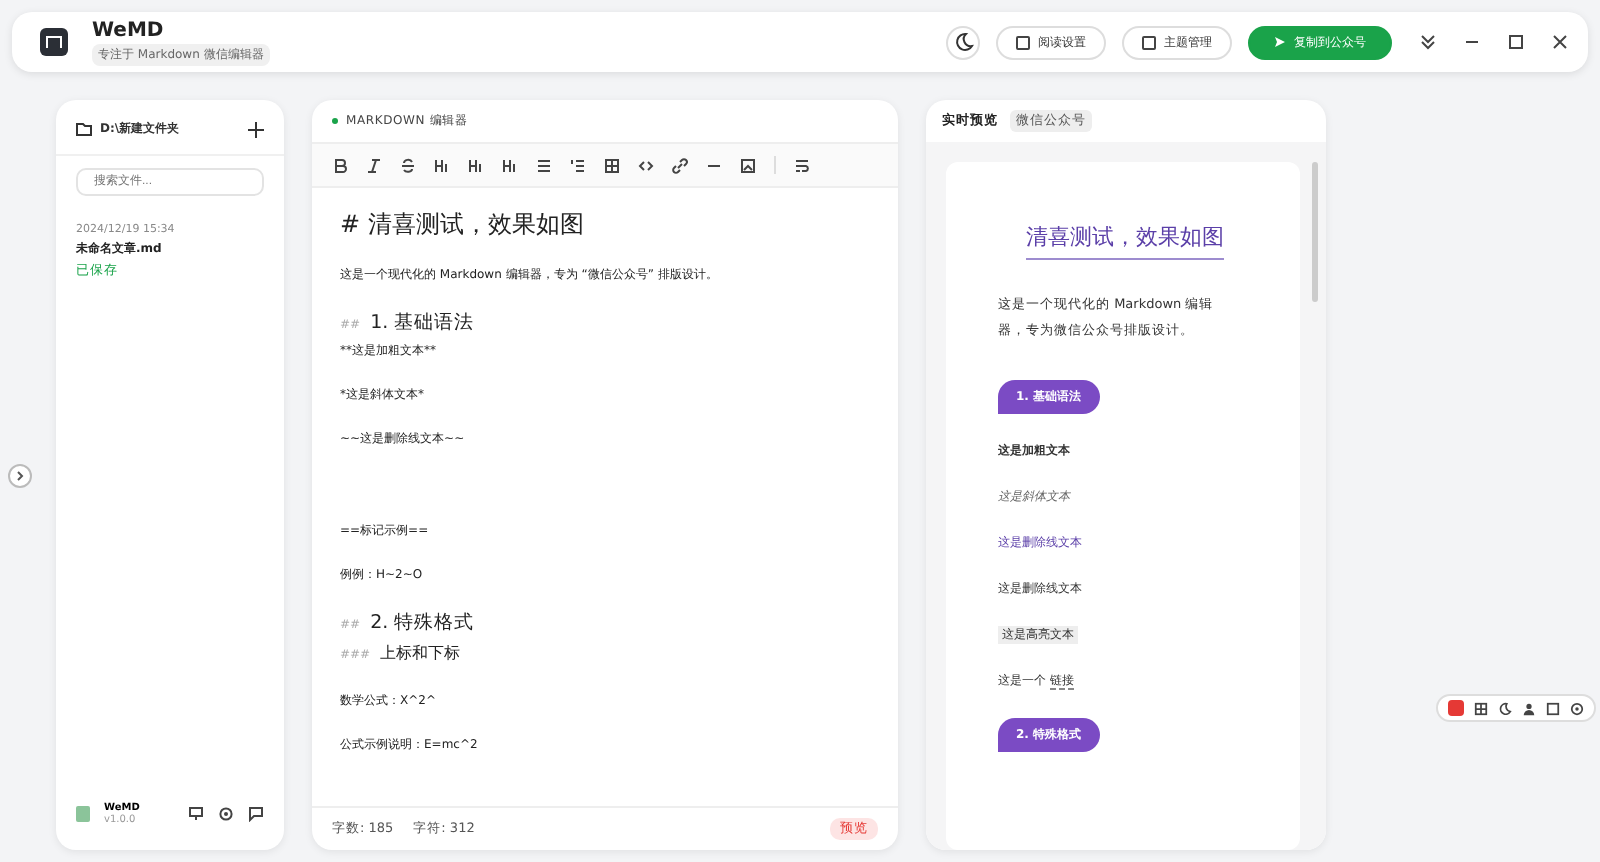 The height and width of the screenshot is (862, 1600). What do you see at coordinates (1125, 241) in the screenshot?
I see `article-title: 清喜测试，效果如图` at bounding box center [1125, 241].